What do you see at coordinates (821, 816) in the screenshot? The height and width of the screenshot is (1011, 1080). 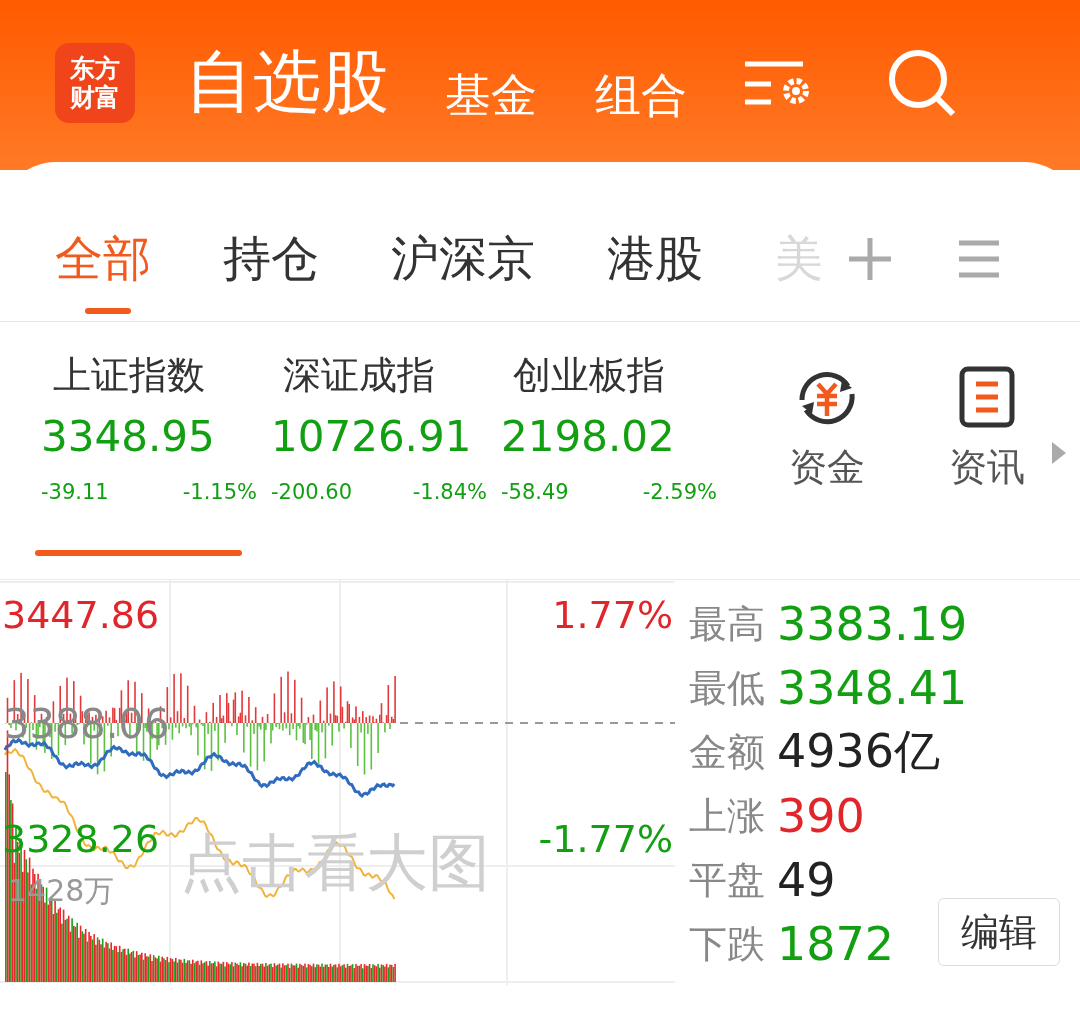 I see `stat-value: 390` at bounding box center [821, 816].